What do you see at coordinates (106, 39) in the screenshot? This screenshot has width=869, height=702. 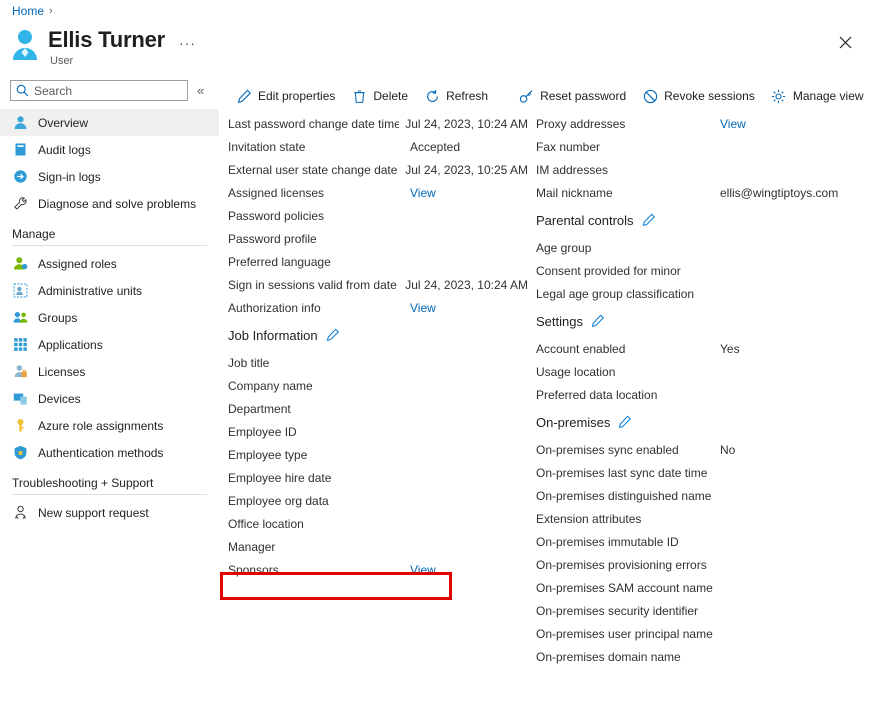 I see `page-title: Ellis Turner` at bounding box center [106, 39].